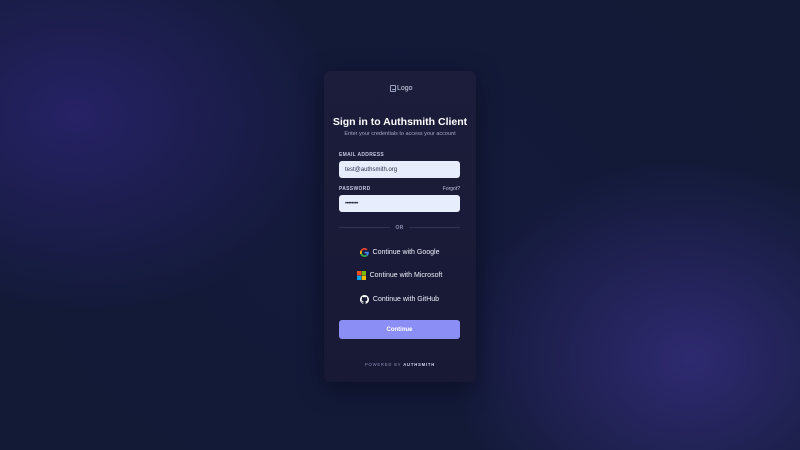  Describe the element at coordinates (365, 227) in the screenshot. I see `divider-line-left` at that location.